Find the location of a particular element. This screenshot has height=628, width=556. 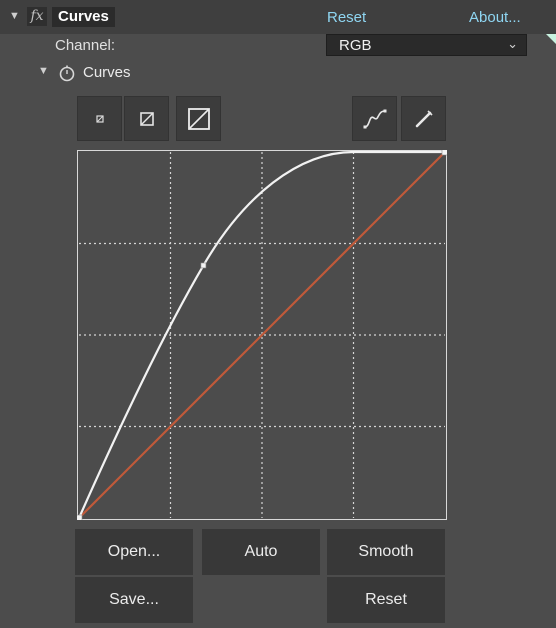

graph-size-medium-button is located at coordinates (146, 118).